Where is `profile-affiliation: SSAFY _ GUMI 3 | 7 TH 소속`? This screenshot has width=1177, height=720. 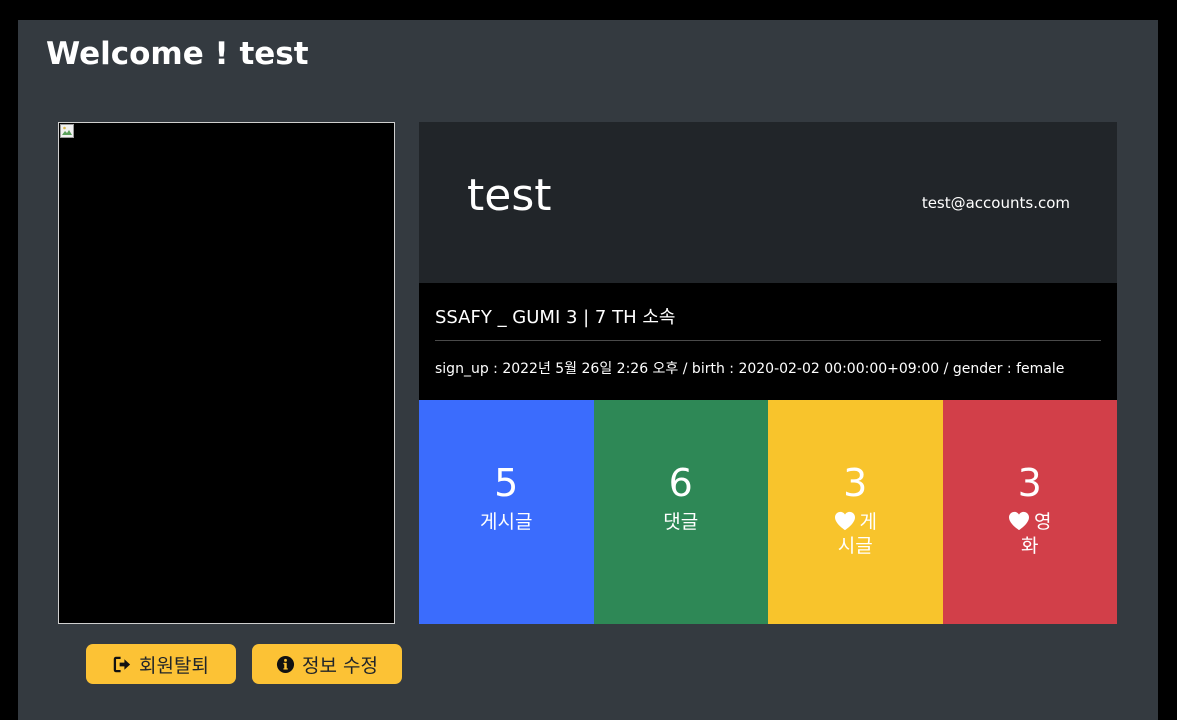
profile-affiliation: SSAFY _ GUMI 3 | 7 TH 소속 is located at coordinates (555, 317).